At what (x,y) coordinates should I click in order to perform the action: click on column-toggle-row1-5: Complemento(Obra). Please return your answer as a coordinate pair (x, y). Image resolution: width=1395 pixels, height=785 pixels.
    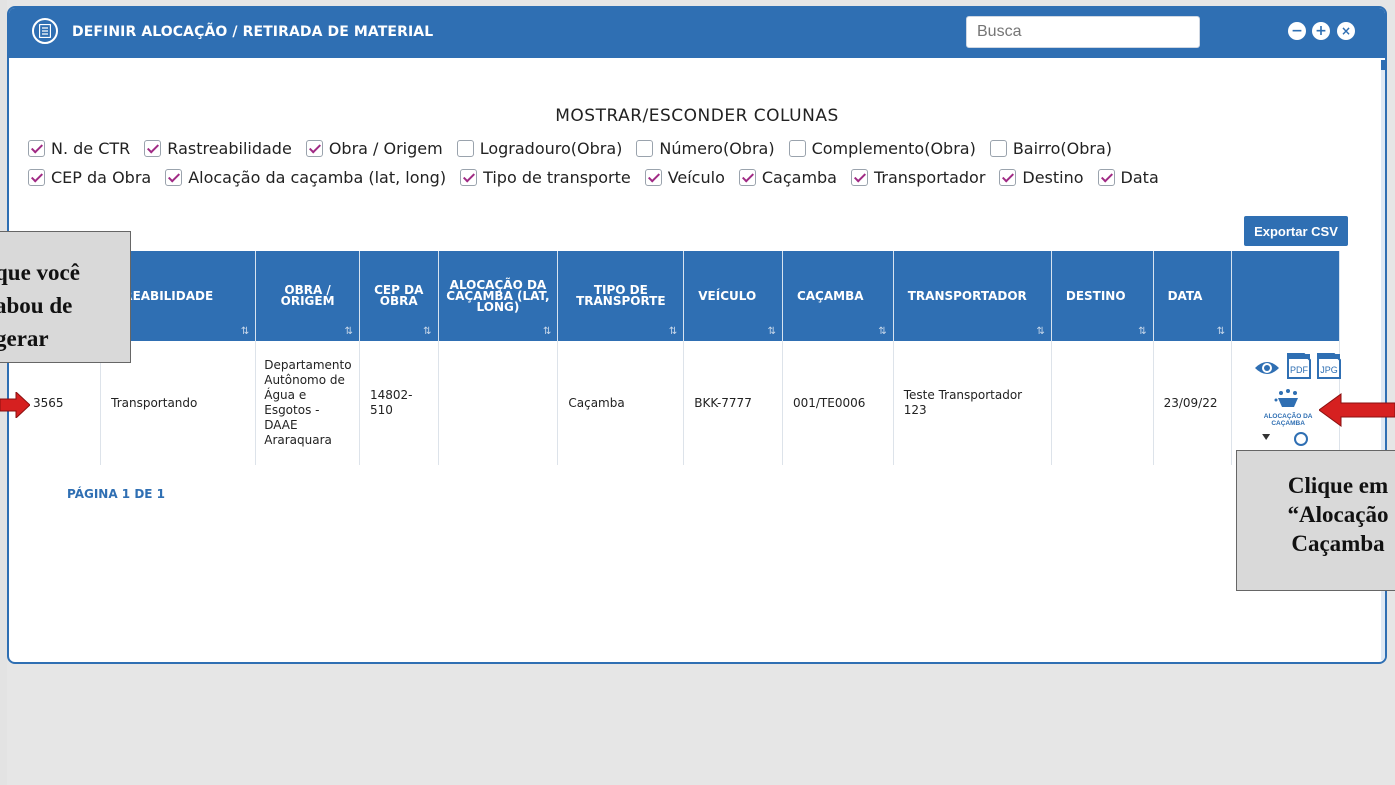
    Looking at the image, I should click on (882, 148).